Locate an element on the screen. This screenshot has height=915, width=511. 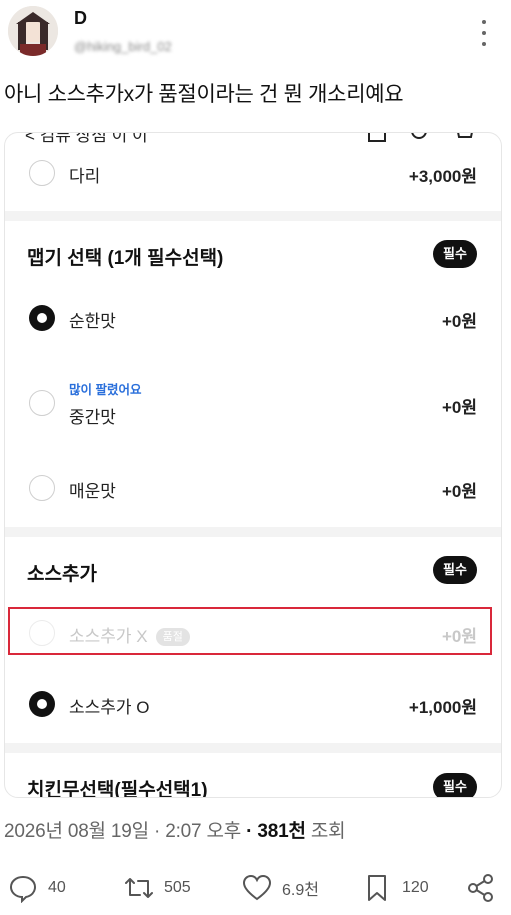
view-label: 조회 is located at coordinates (328, 831).